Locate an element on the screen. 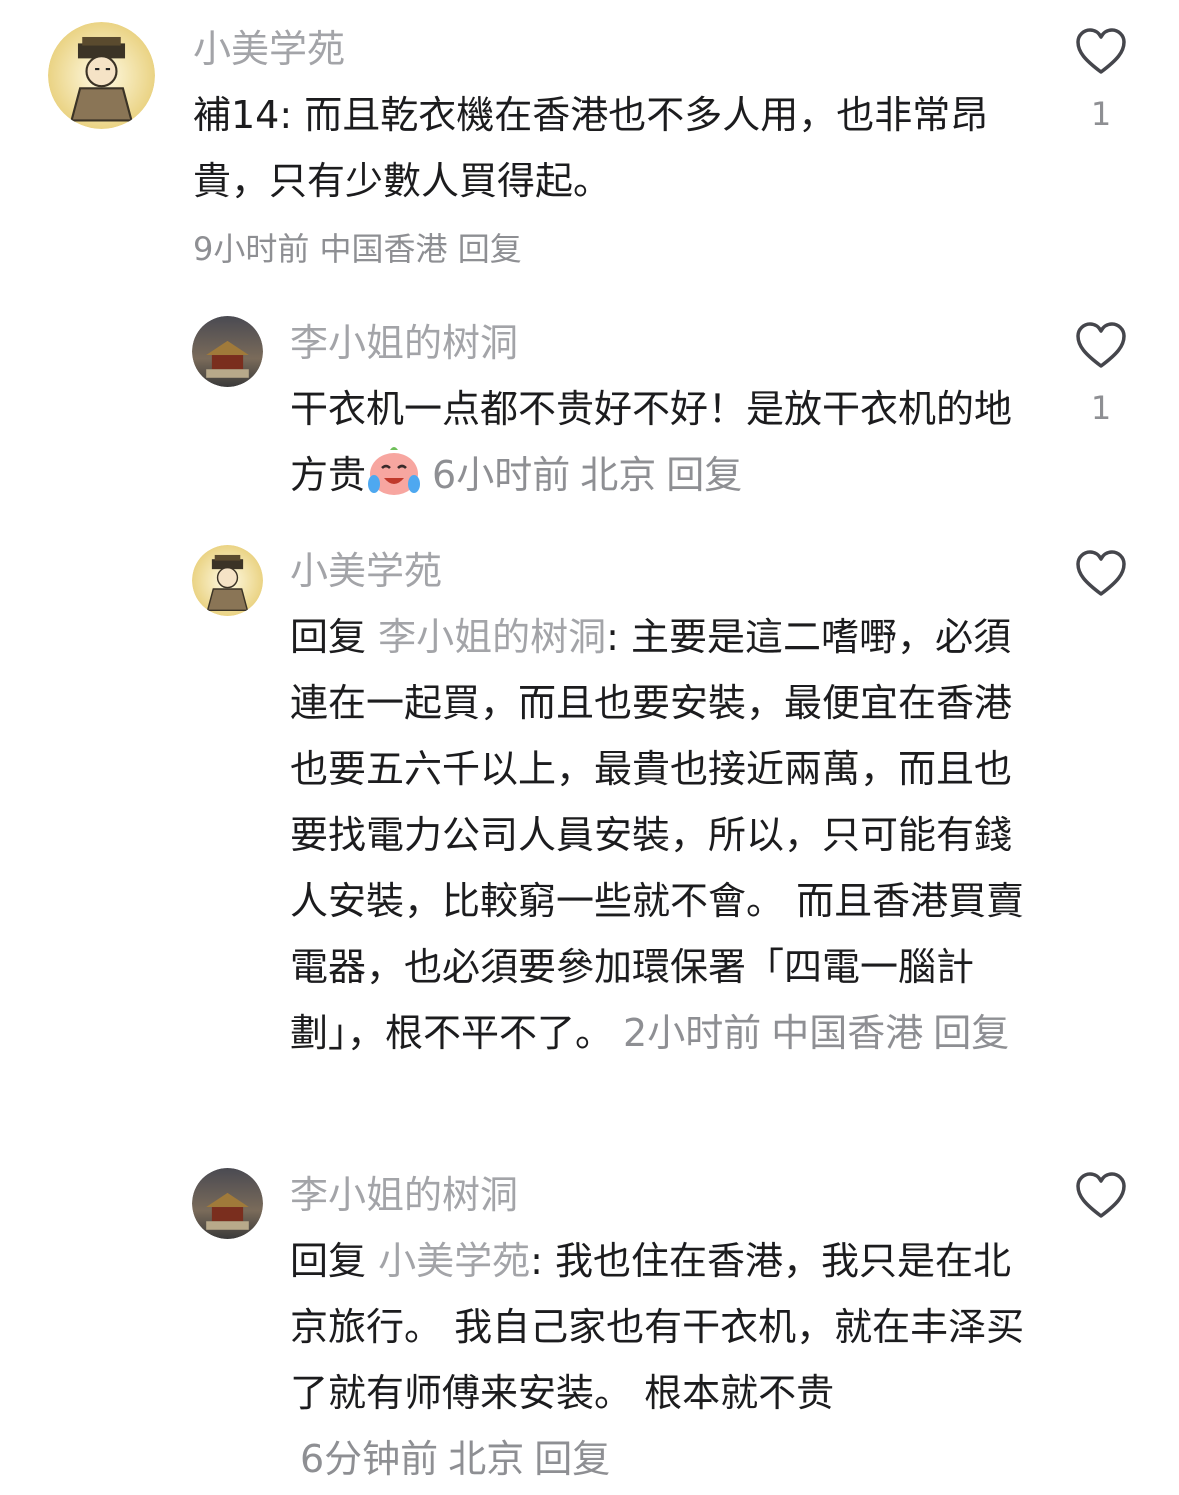  comment-meta: 6小时前 北京 回复 is located at coordinates (592, 475).